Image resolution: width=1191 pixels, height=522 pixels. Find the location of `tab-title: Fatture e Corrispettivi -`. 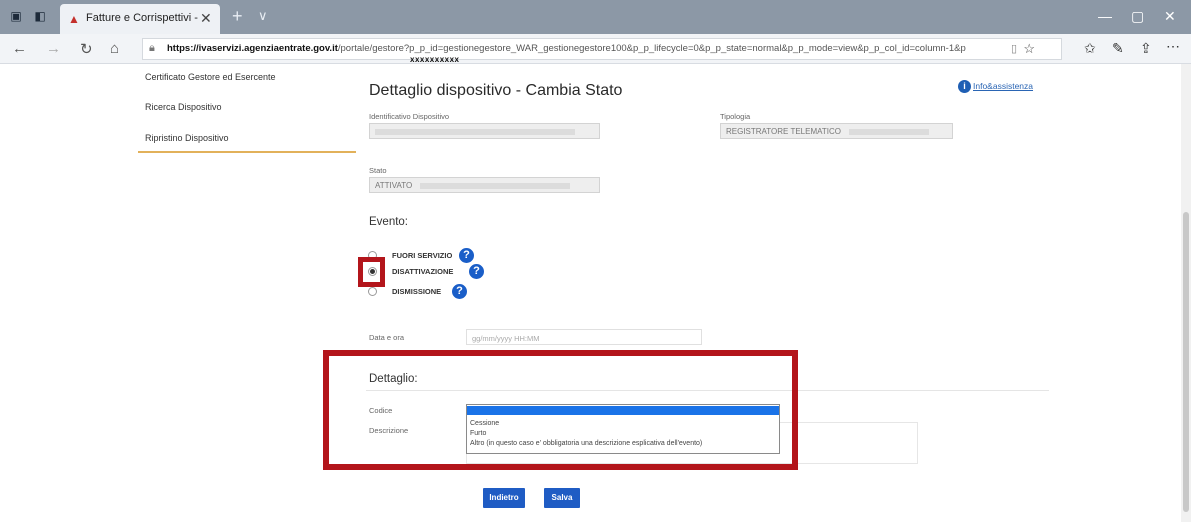

tab-title: Fatture e Corrispettivi - is located at coordinates (142, 18).